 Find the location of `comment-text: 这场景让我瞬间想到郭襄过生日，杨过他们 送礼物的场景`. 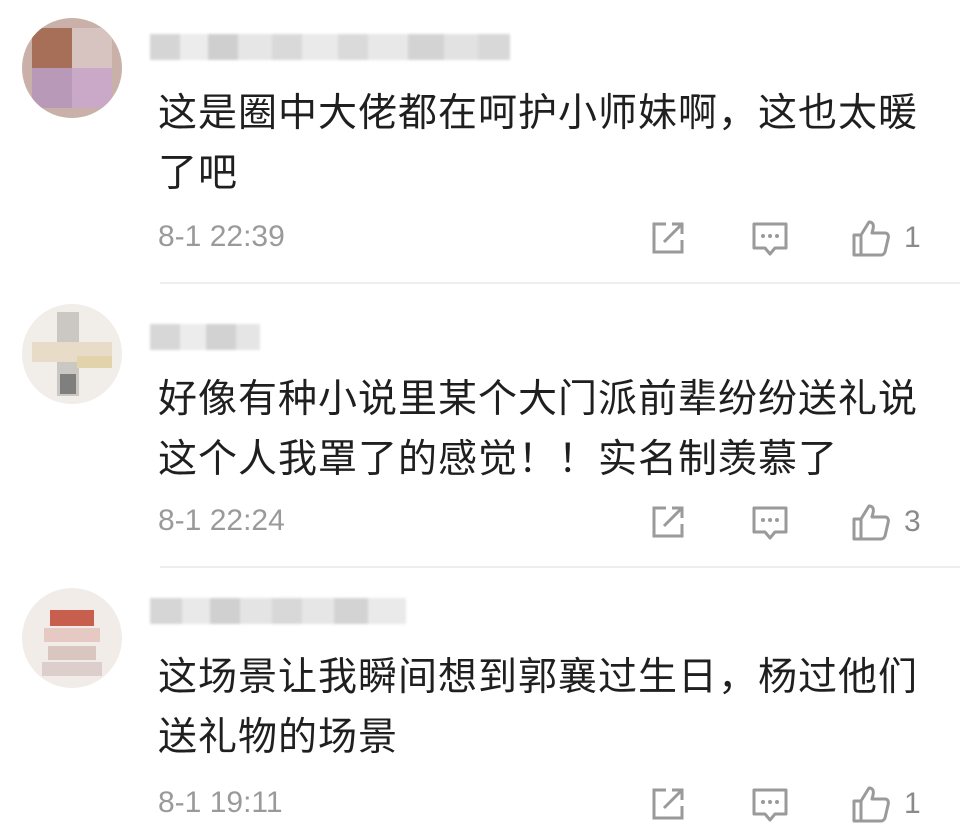

comment-text: 这场景让我瞬间想到郭襄过生日，杨过他们 送礼物的场景 is located at coordinates (538, 707).